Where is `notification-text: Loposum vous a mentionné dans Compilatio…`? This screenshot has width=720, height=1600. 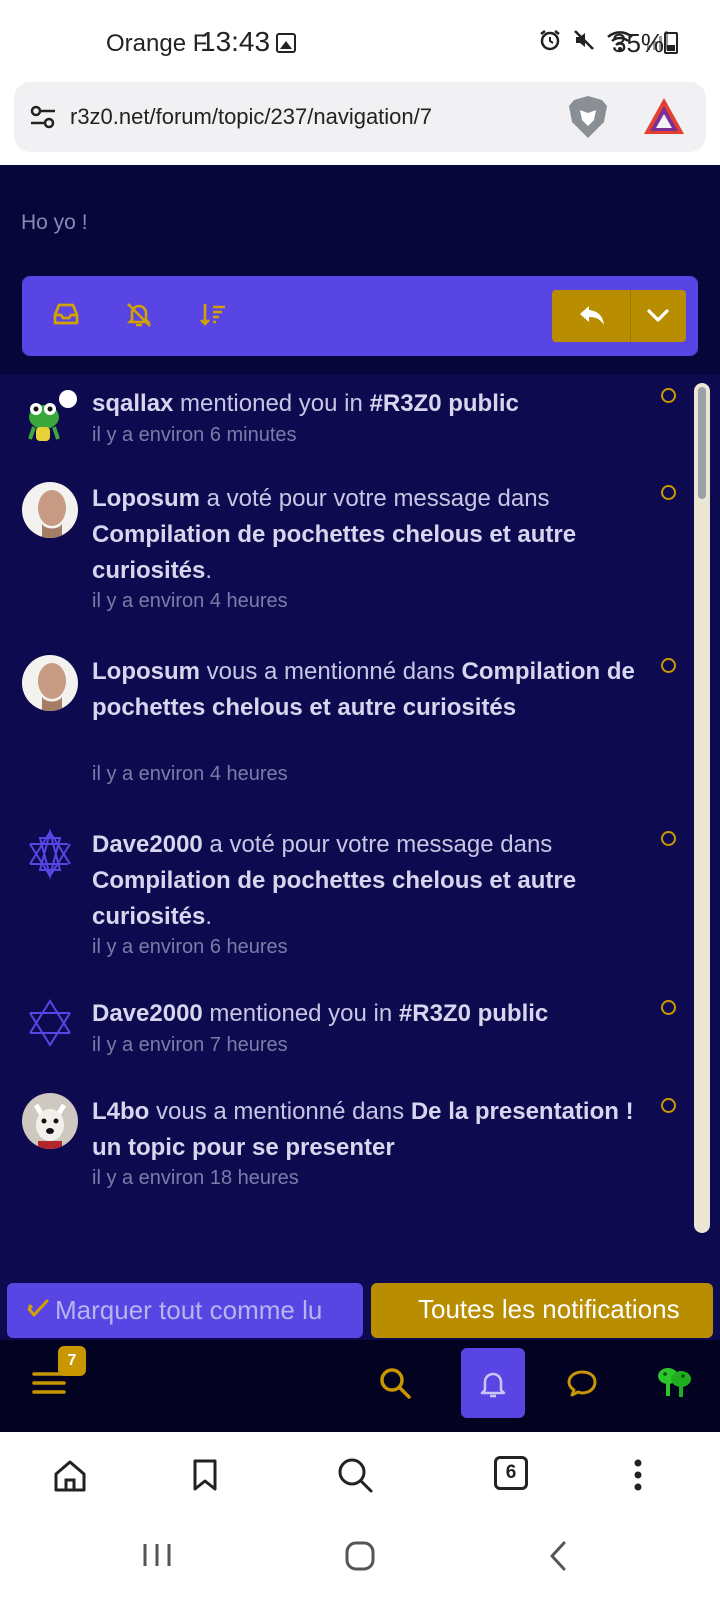
notification-text: Loposum vous a mentionné dans Compilatio… is located at coordinates (372, 690).